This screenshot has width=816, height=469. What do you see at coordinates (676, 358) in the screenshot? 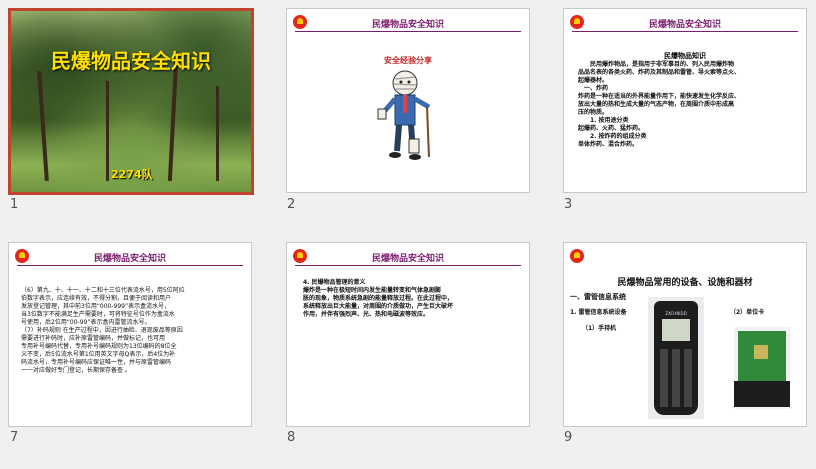
I see `handheld-terminal-image: ZXCHNIDD` at bounding box center [676, 358].